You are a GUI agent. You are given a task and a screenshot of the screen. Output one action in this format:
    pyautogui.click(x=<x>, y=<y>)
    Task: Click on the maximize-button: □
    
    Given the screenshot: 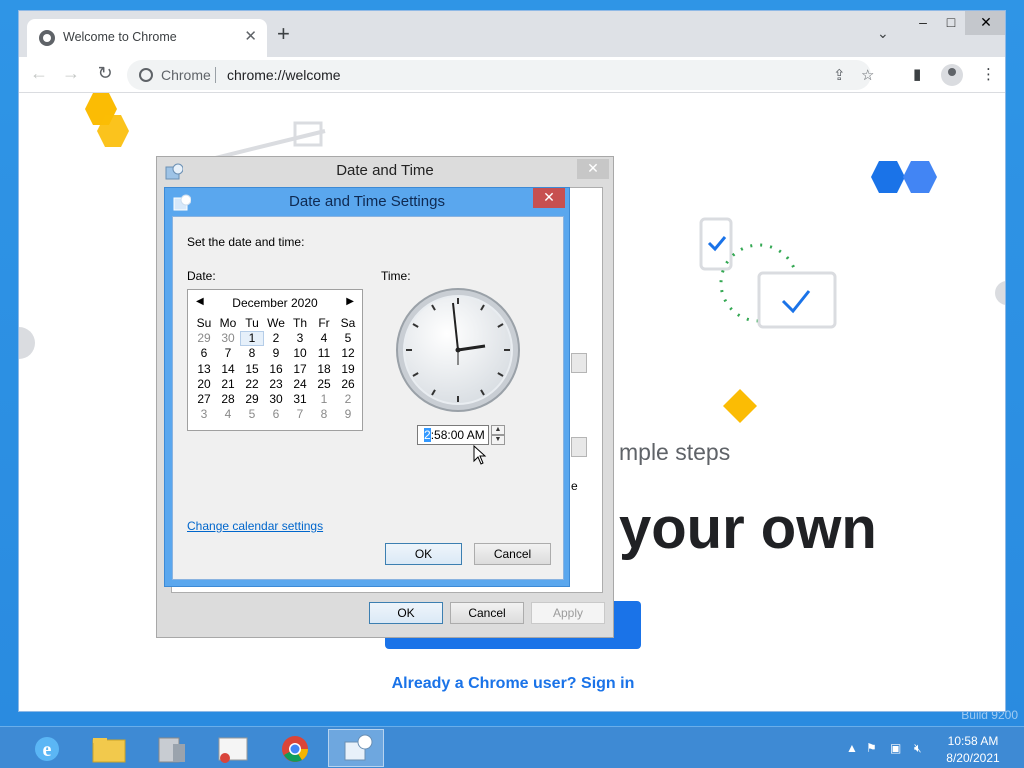 What is the action you would take?
    pyautogui.click(x=951, y=23)
    